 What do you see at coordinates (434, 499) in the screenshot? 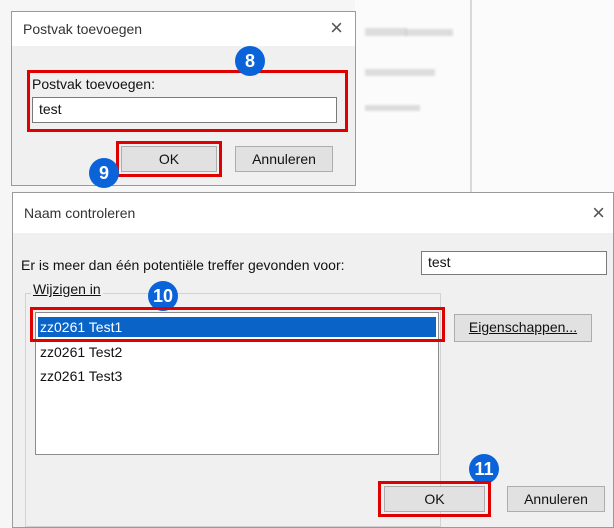
I see `check-name-ok-button: OK` at bounding box center [434, 499].